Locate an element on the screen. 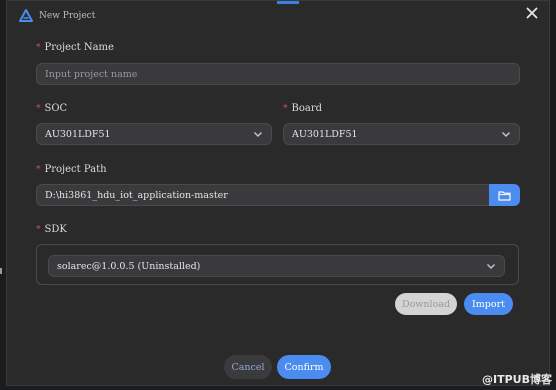 The image size is (556, 390). sdk-value: solarec@1.0.0.5 (Uninstalled) is located at coordinates (129, 266).